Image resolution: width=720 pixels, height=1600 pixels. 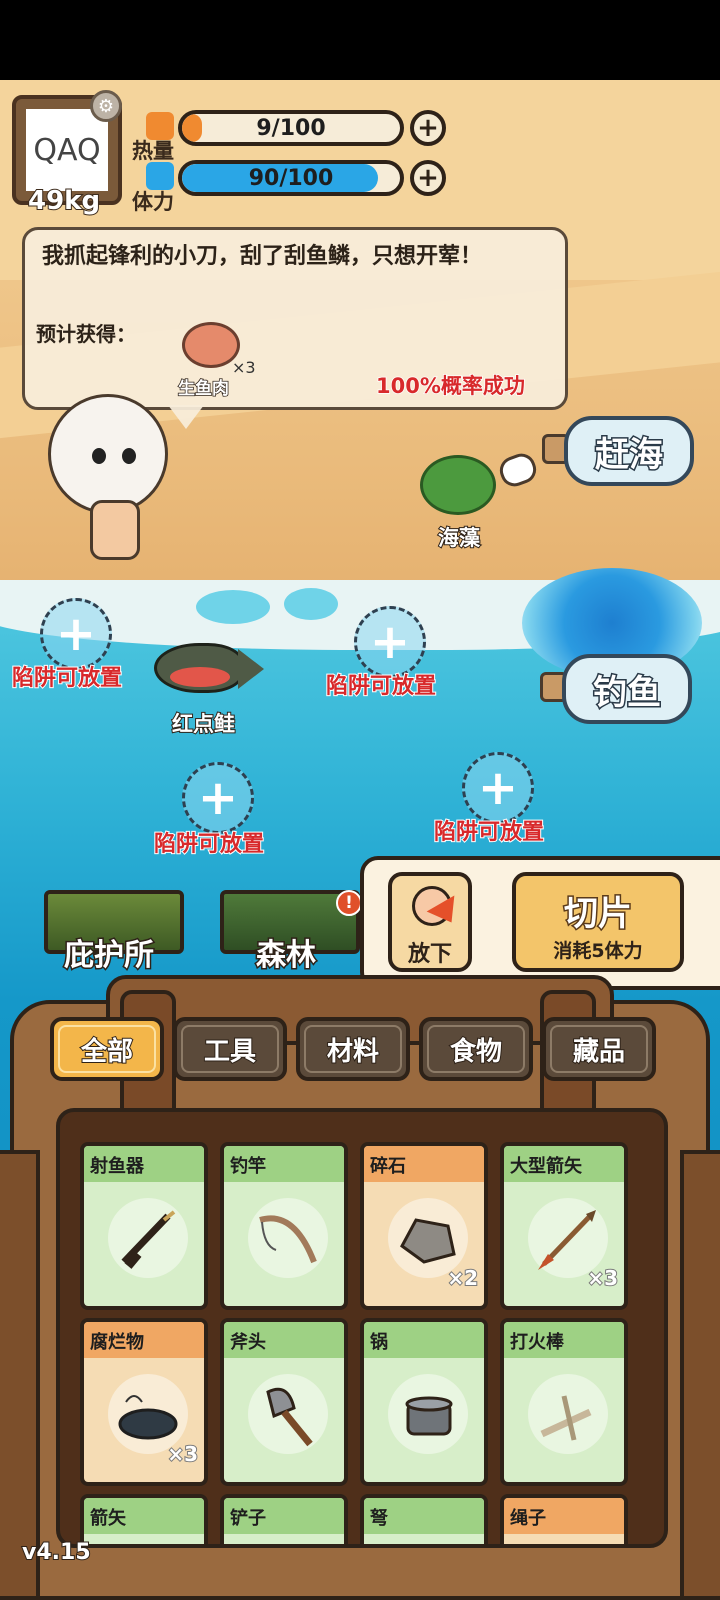 I want to click on tab-tools: 工具, so click(x=230, y=1049).